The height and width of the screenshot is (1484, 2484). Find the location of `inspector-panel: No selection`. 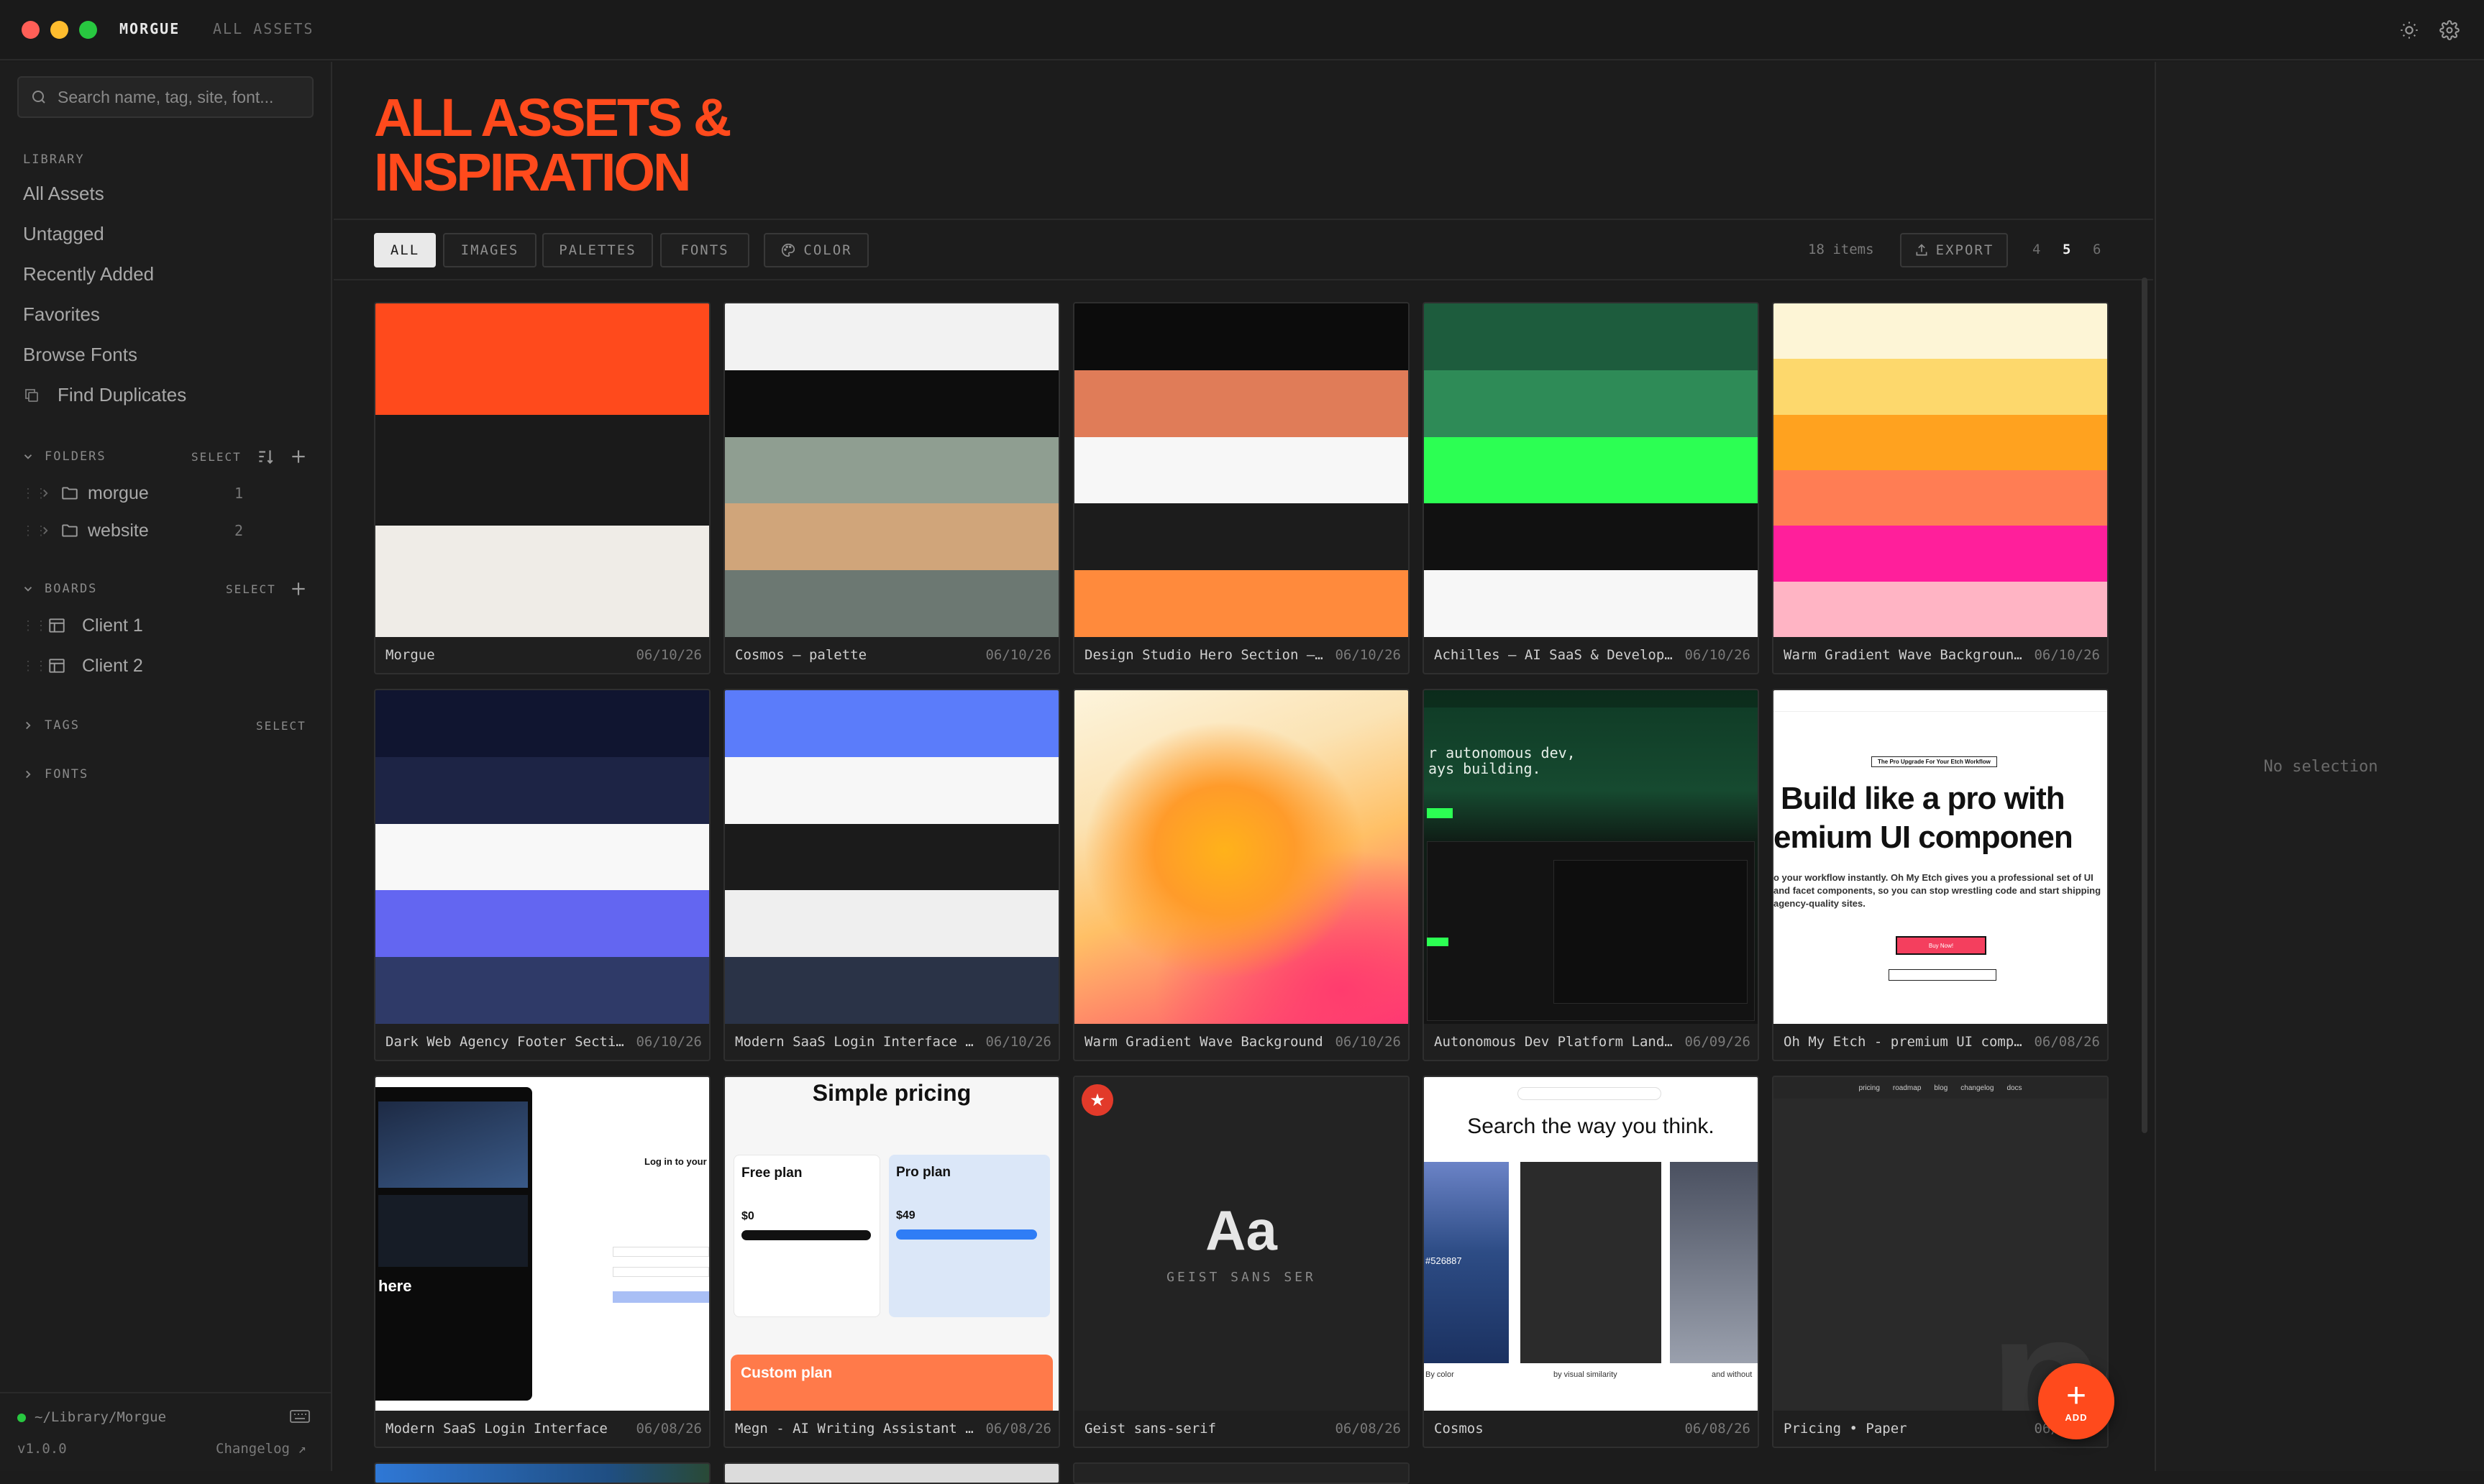

inspector-panel: No selection is located at coordinates (2319, 766).